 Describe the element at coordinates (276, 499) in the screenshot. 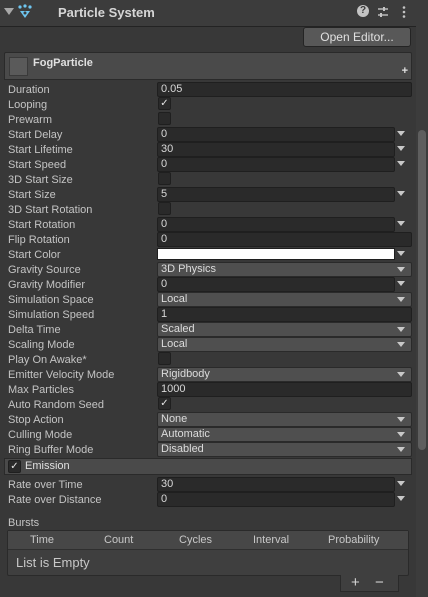

I see `rate-over-distance-field: 0` at that location.